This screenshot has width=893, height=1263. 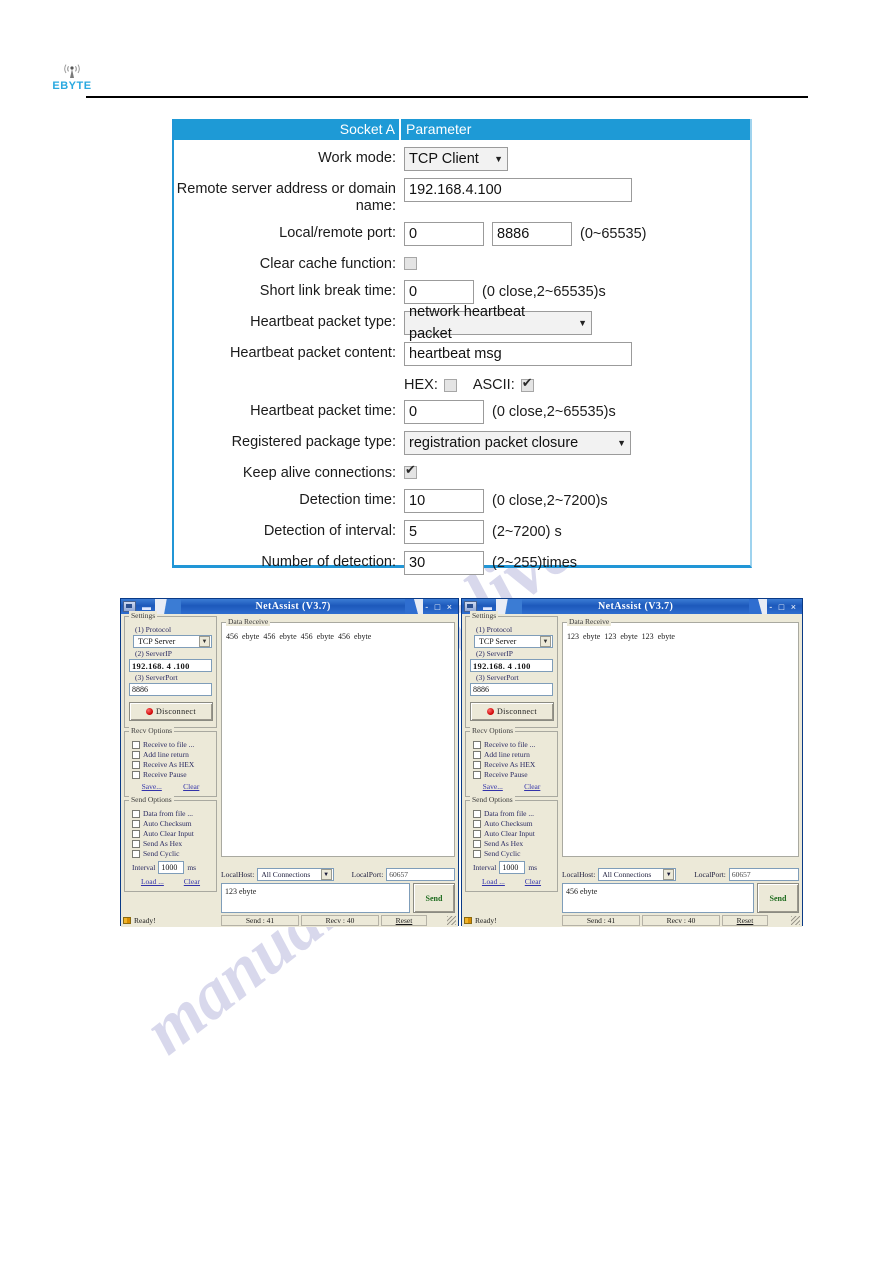 What do you see at coordinates (444, 563) in the screenshot?
I see `detection-number-input: 30` at bounding box center [444, 563].